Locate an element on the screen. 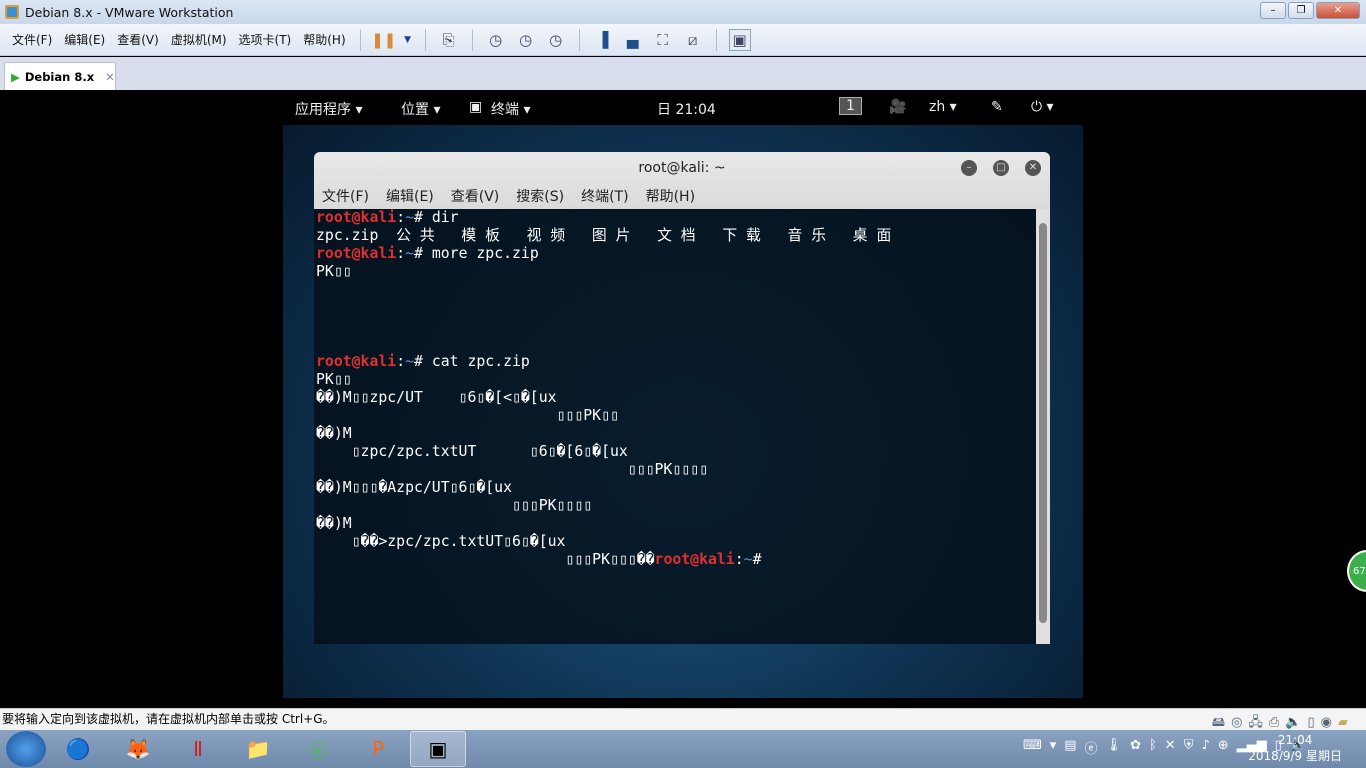 This screenshot has height=768, width=1366. terminal-menu-edit: 编辑(E) is located at coordinates (410, 196).